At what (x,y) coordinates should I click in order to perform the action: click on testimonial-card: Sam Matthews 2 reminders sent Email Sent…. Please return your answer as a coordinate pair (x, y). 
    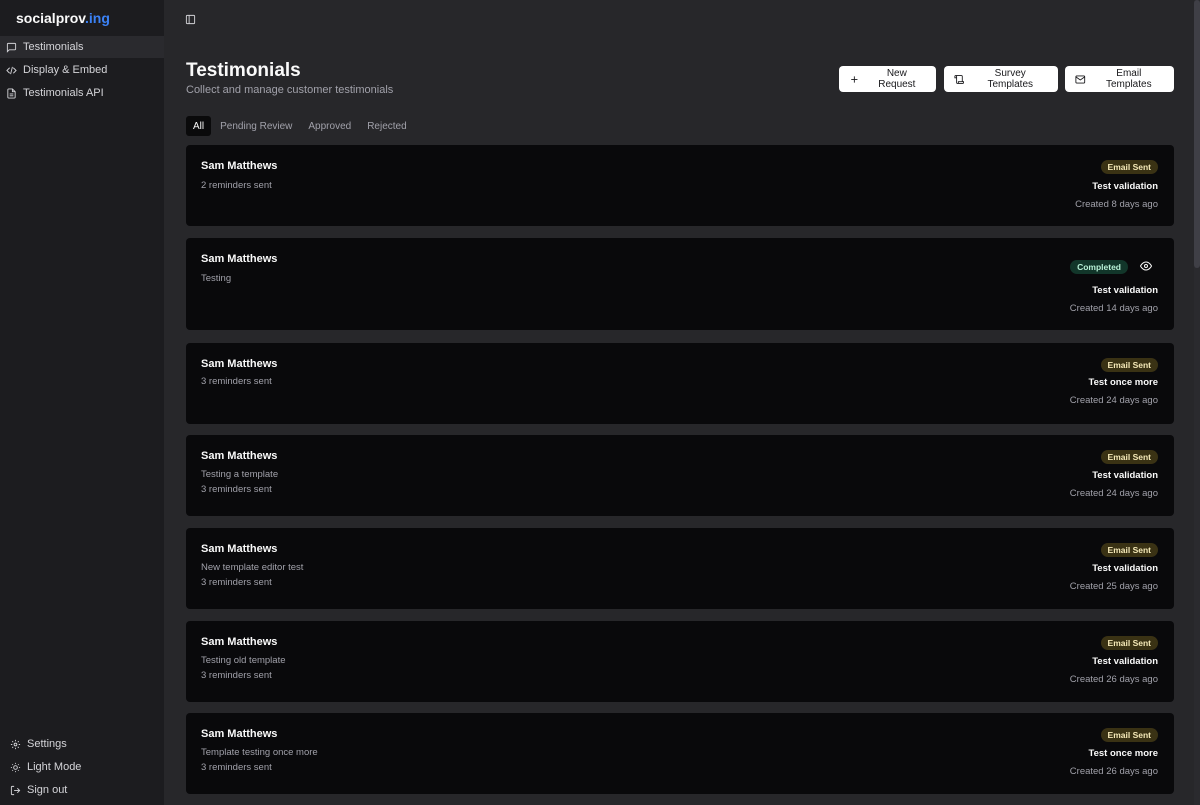
    Looking at the image, I should click on (680, 185).